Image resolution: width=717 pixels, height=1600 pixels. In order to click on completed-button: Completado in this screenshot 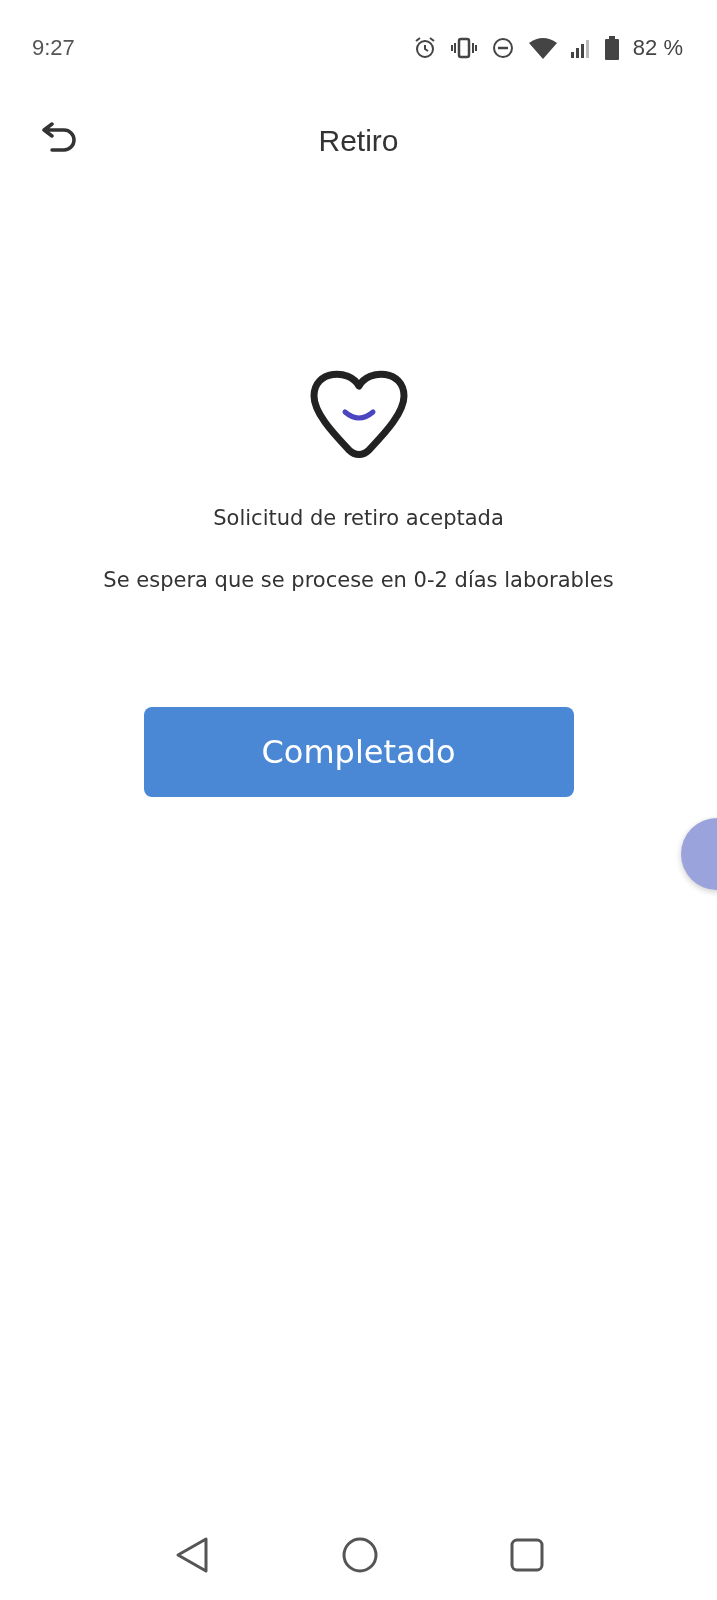, I will do `click(358, 752)`.